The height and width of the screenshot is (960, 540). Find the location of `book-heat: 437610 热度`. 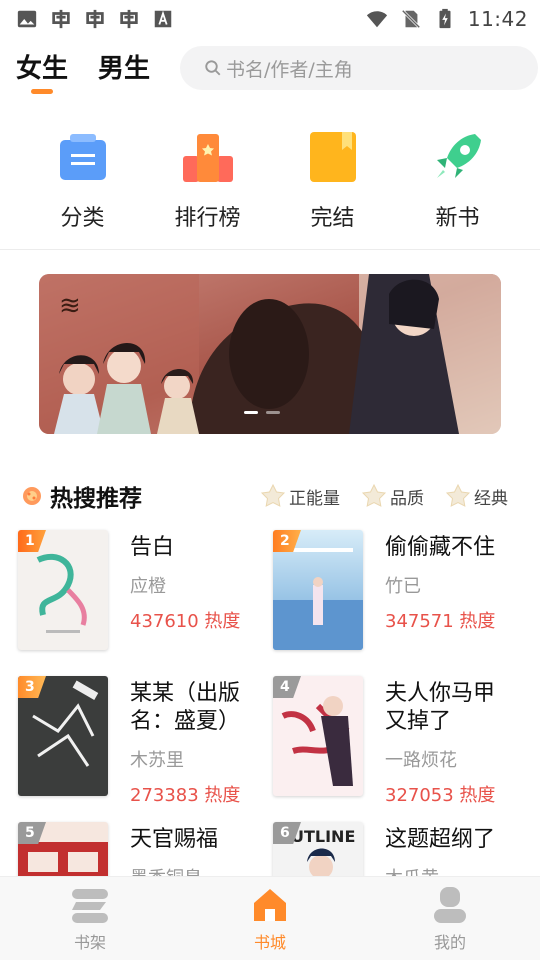

book-heat: 437610 热度 is located at coordinates (185, 621).